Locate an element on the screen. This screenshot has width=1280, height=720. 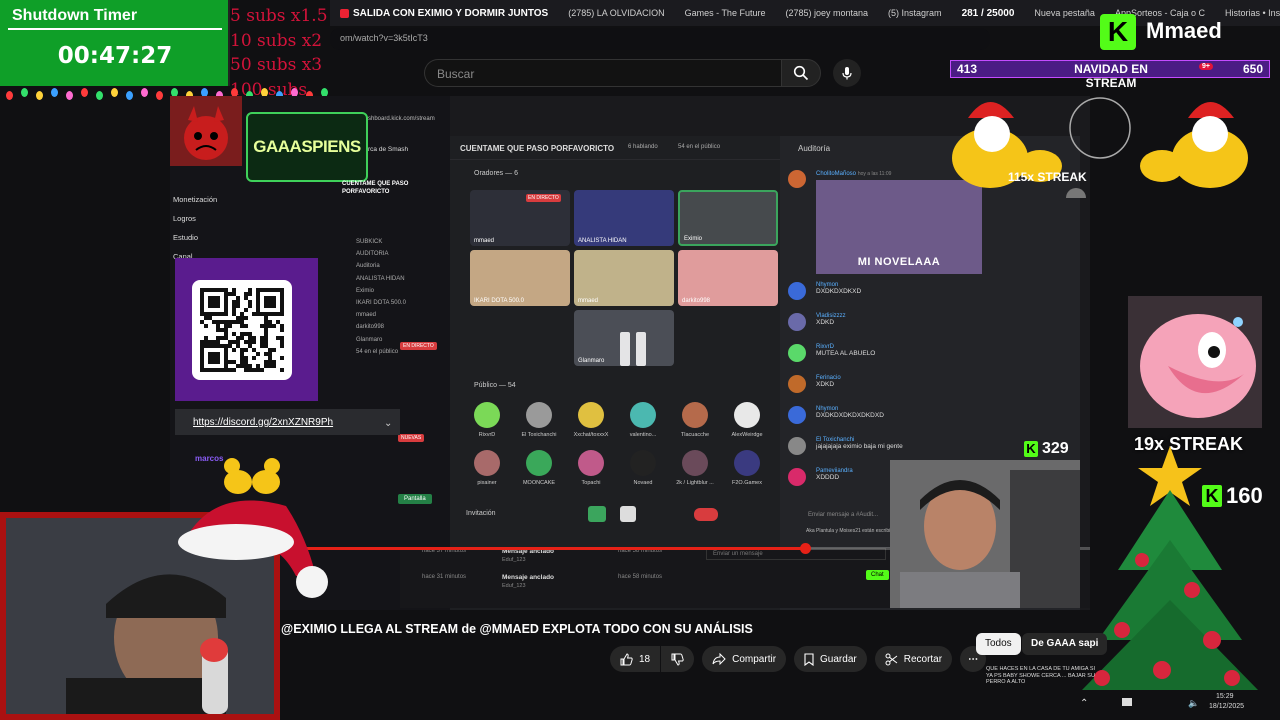
speaker-tile: darkito998 is located at coordinates (728, 278).